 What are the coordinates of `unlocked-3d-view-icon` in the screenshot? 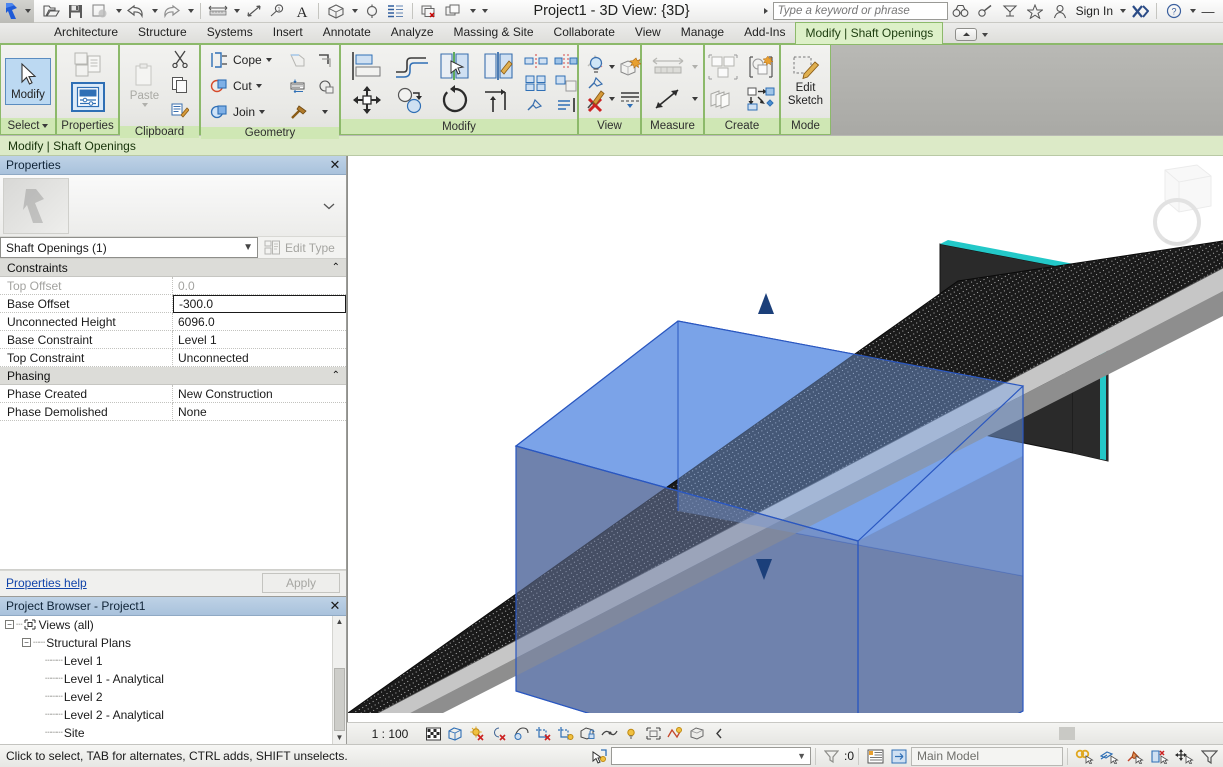 It's located at (587, 734).